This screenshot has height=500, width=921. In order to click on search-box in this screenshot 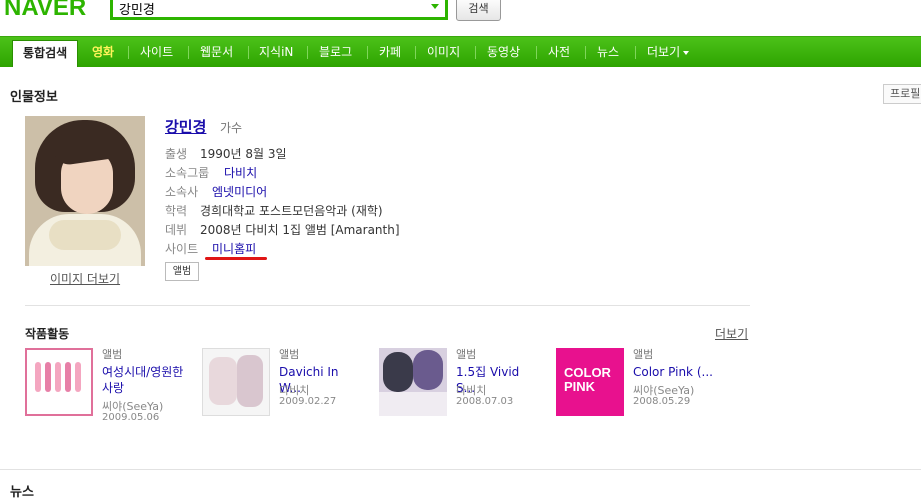, I will do `click(279, 10)`.